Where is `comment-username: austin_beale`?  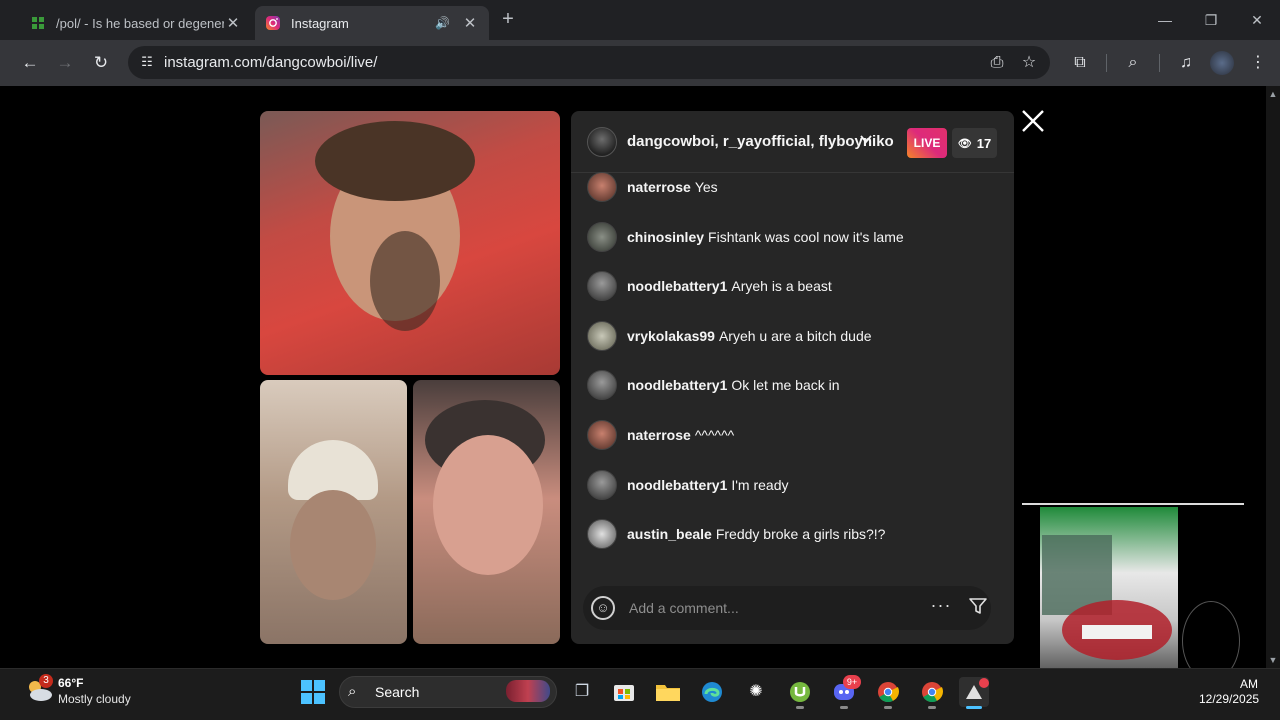 comment-username: austin_beale is located at coordinates (669, 534).